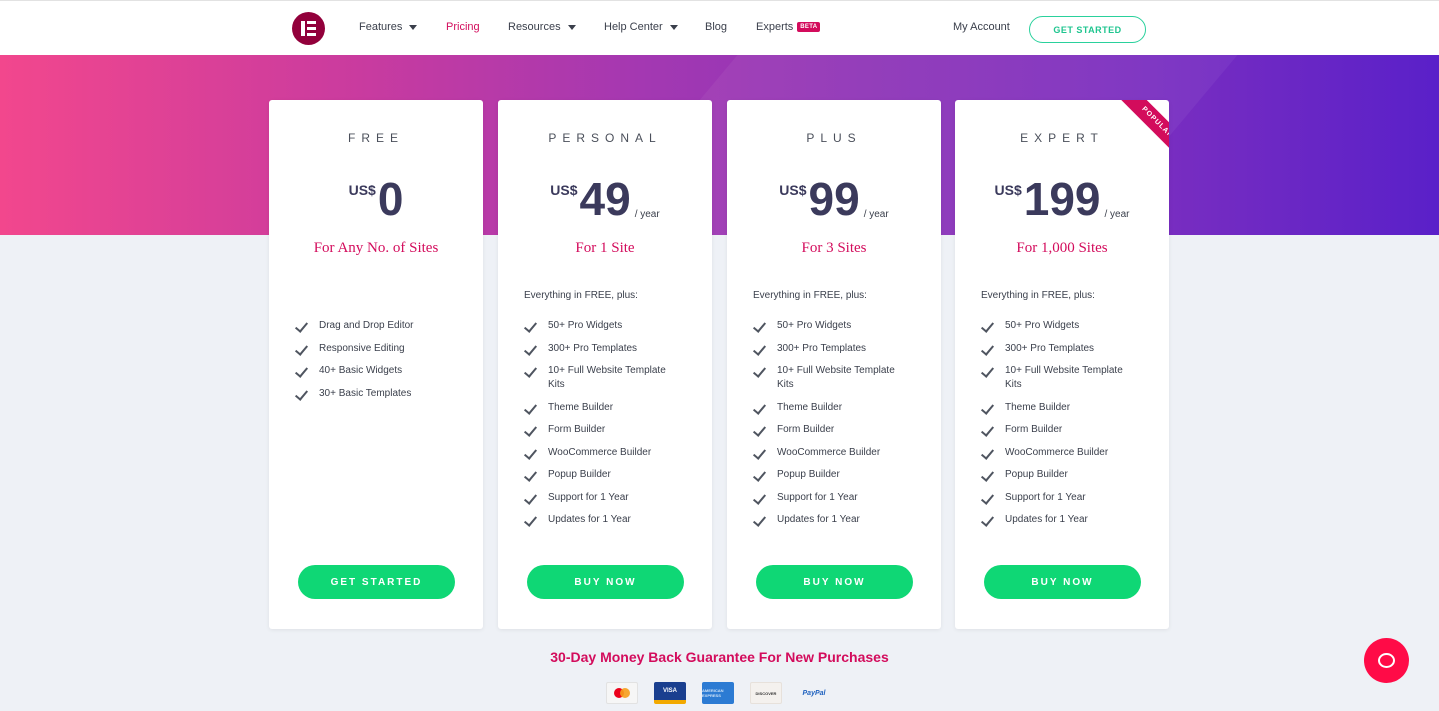  Describe the element at coordinates (534, 27) in the screenshot. I see `nav-item-label: Resources` at that location.